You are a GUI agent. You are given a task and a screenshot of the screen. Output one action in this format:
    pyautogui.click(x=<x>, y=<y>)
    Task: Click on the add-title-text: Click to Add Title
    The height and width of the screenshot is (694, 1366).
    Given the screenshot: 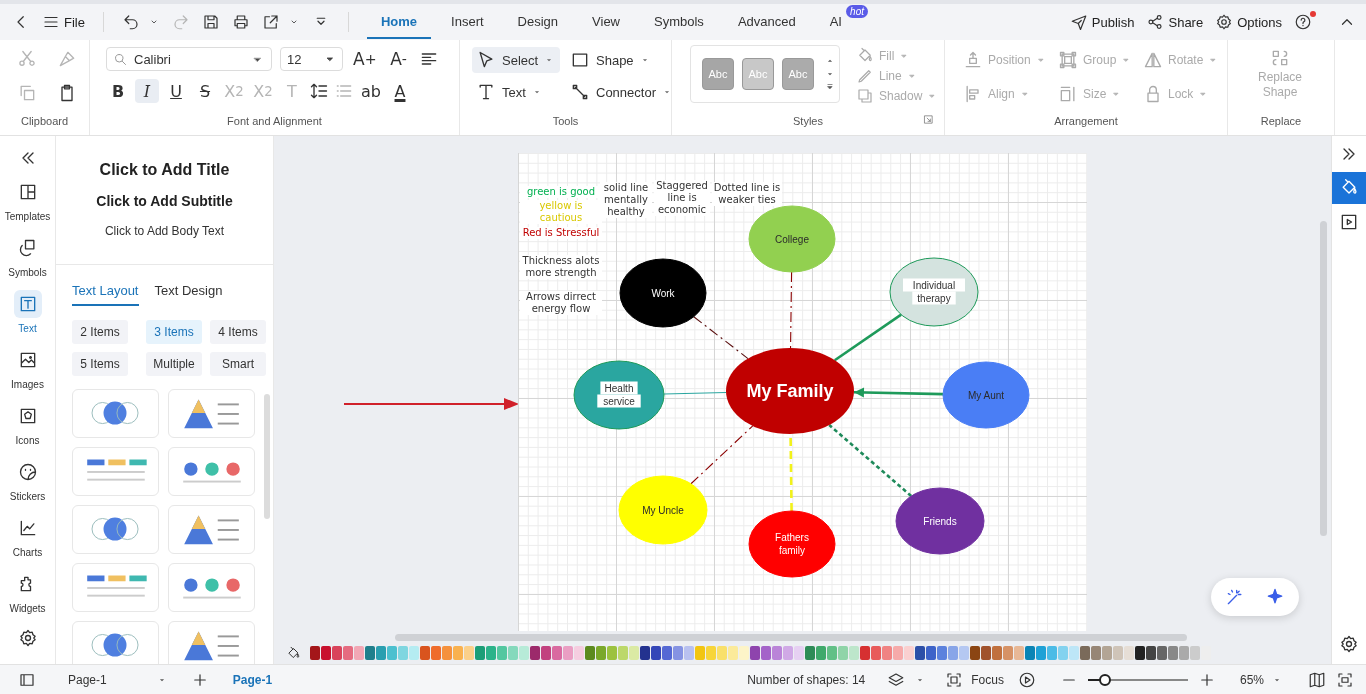 What is the action you would take?
    pyautogui.click(x=164, y=170)
    